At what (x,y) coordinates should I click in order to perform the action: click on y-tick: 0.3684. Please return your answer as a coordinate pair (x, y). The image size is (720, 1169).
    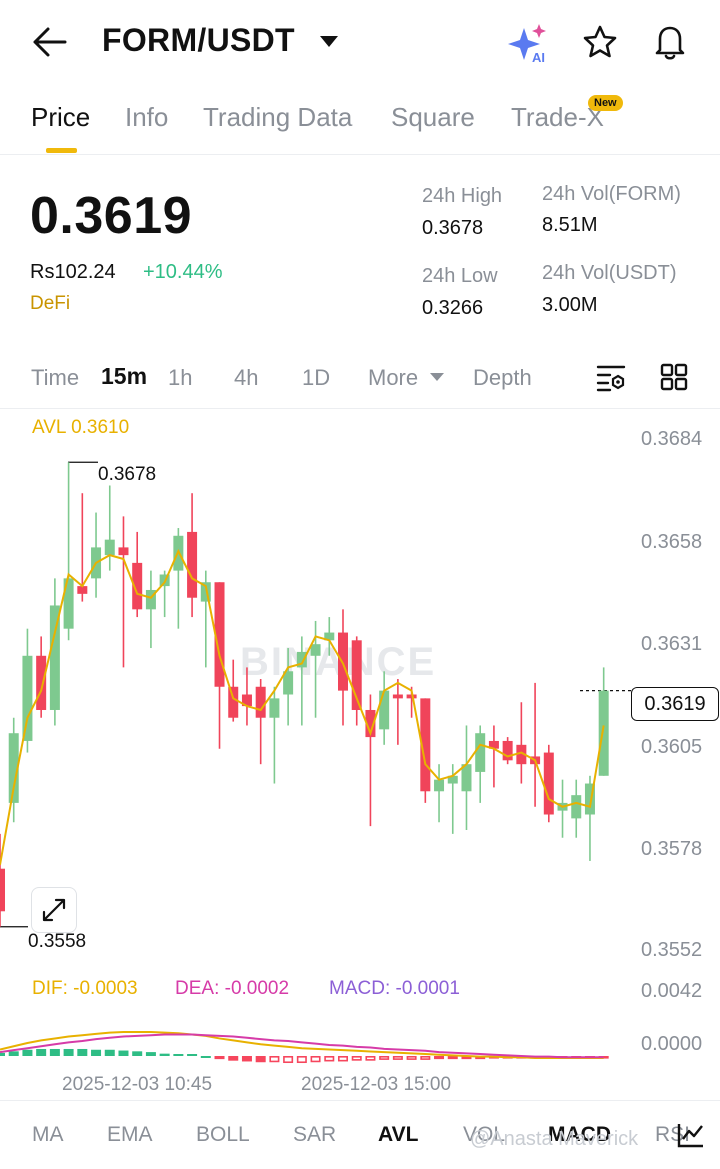
    Looking at the image, I should click on (672, 439).